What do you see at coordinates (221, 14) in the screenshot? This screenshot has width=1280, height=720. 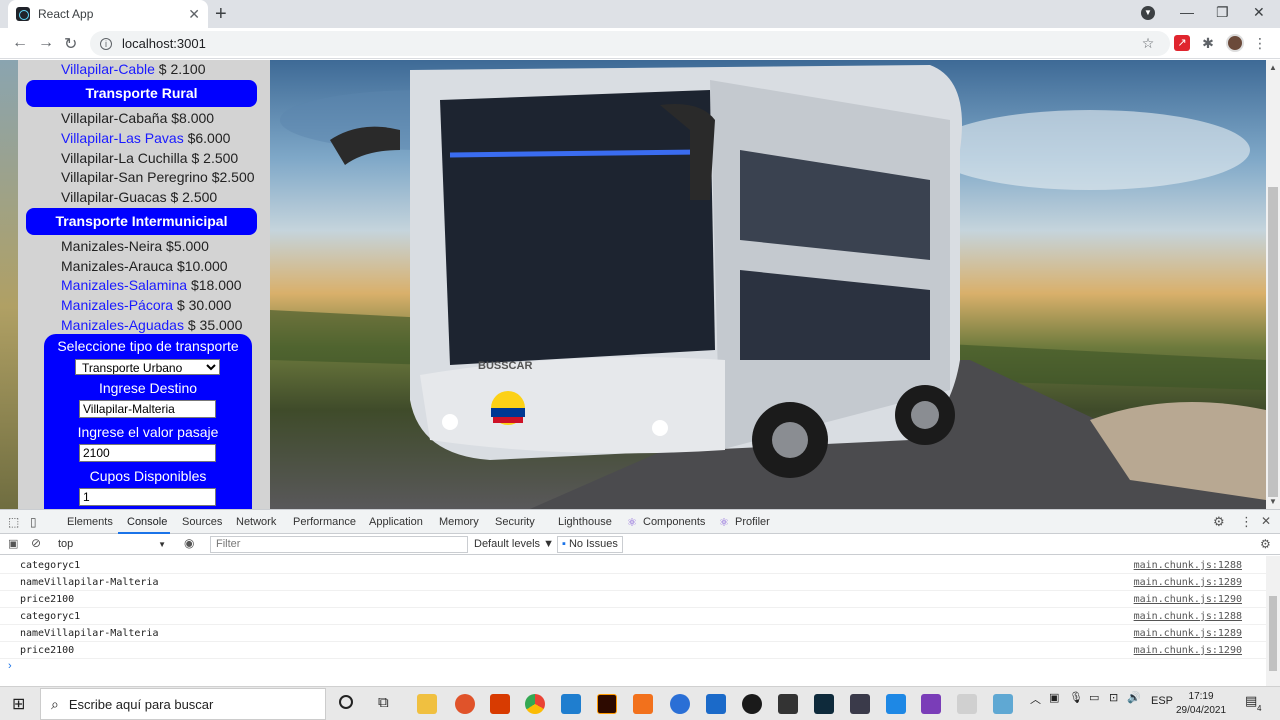 I see `new-tab-icon: +` at bounding box center [221, 14].